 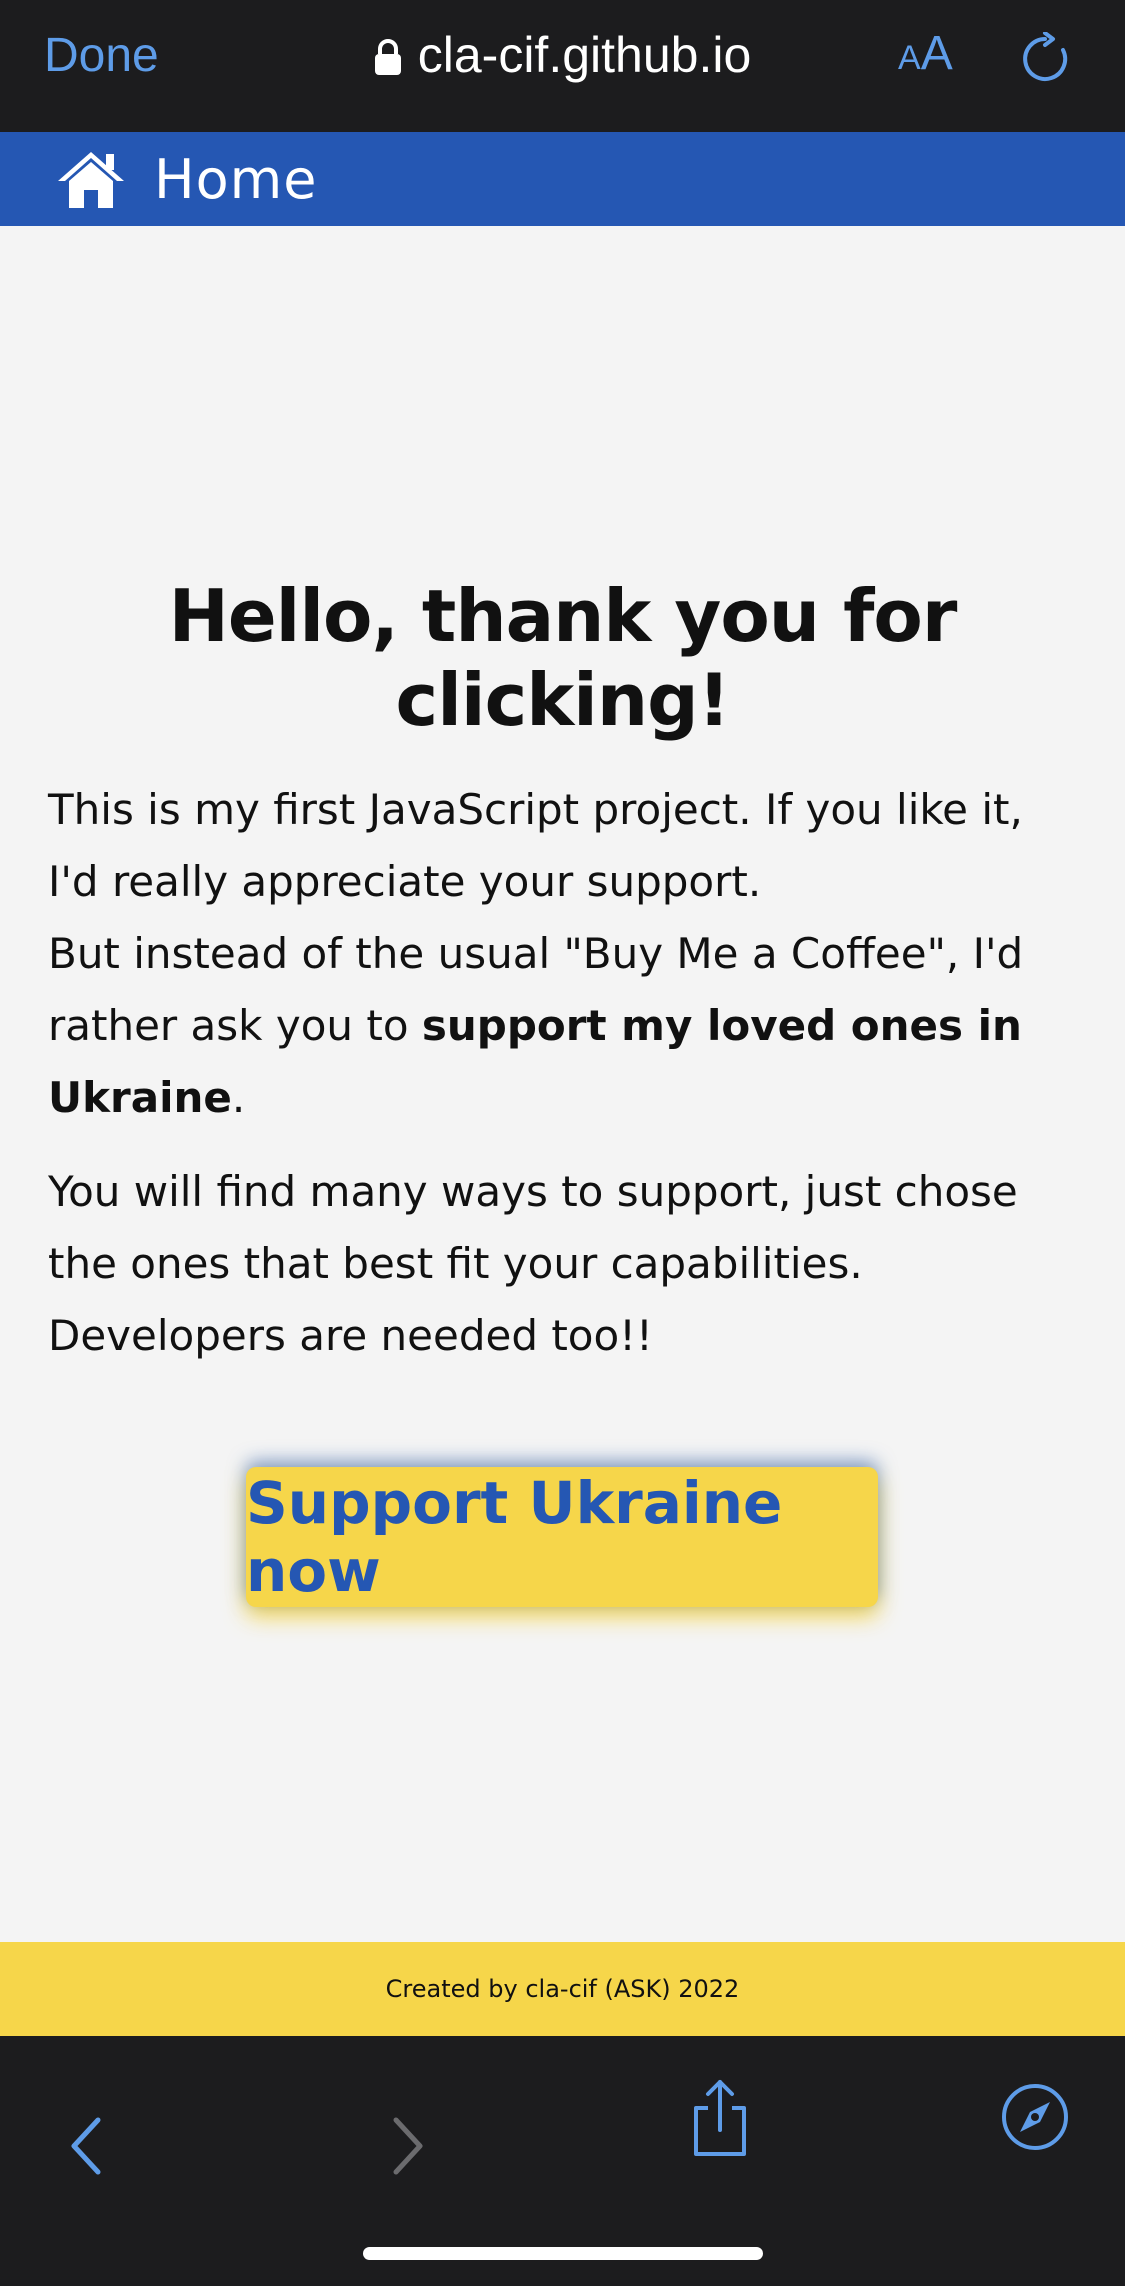 What do you see at coordinates (584, 55) in the screenshot?
I see `url-text: cla-cif.github.io` at bounding box center [584, 55].